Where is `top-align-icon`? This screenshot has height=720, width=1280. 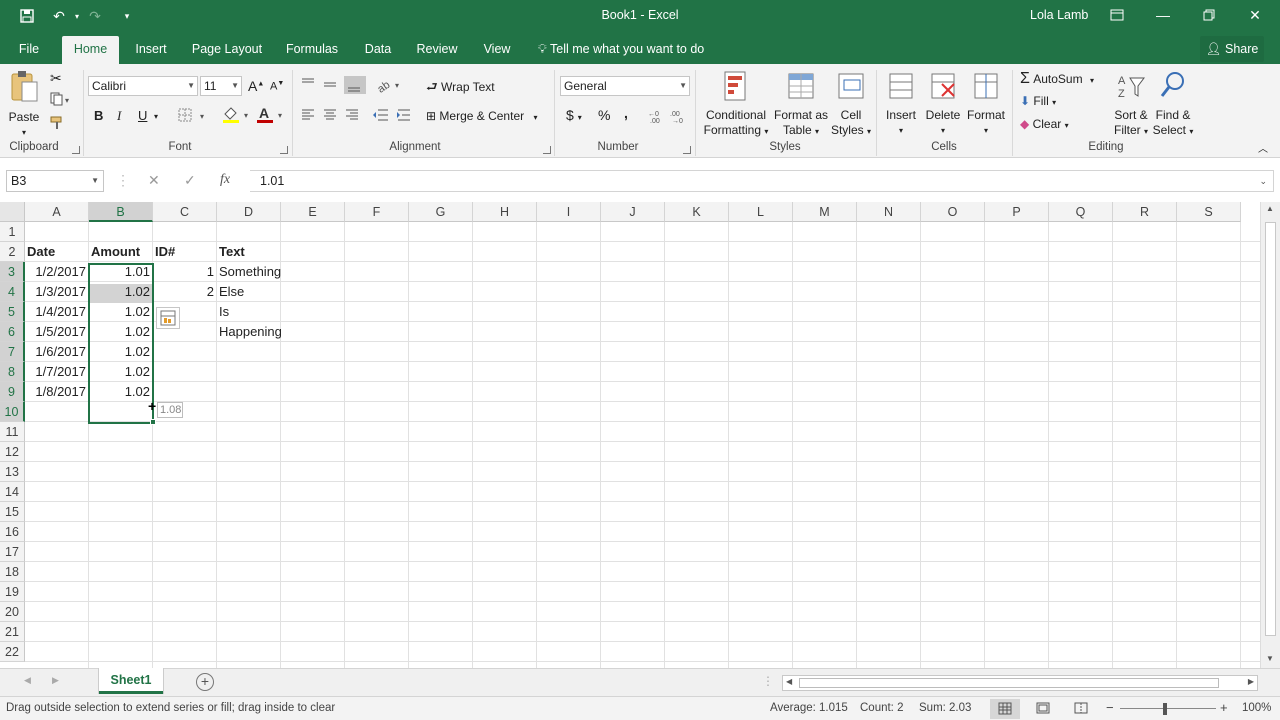 top-align-icon is located at coordinates (334, 86).